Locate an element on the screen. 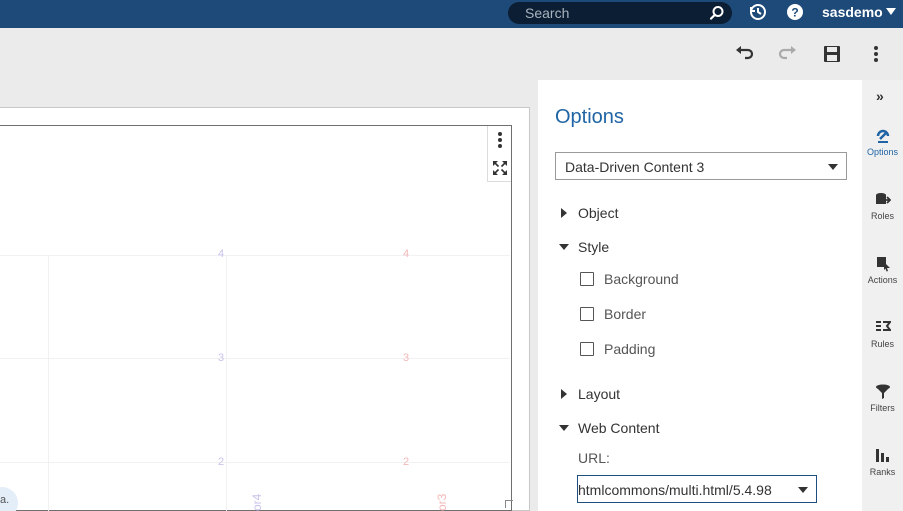 This screenshot has height=511, width=903. info-bubble-text: a. is located at coordinates (5, 500).